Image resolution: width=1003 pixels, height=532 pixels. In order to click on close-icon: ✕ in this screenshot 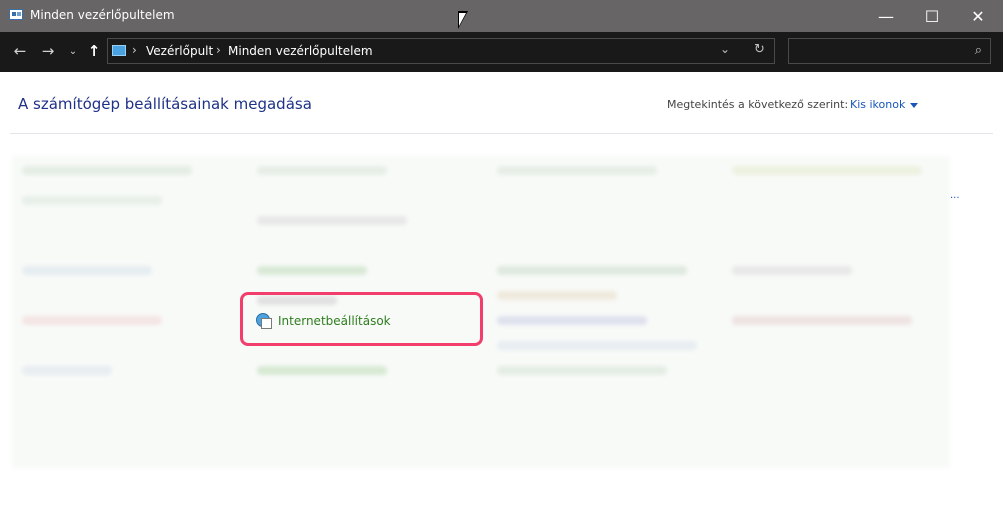, I will do `click(978, 16)`.